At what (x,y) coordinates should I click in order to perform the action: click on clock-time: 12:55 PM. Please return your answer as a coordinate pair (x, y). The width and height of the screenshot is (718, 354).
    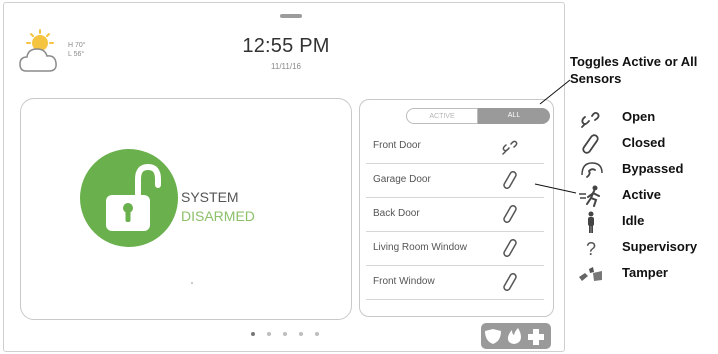
    Looking at the image, I should click on (286, 46).